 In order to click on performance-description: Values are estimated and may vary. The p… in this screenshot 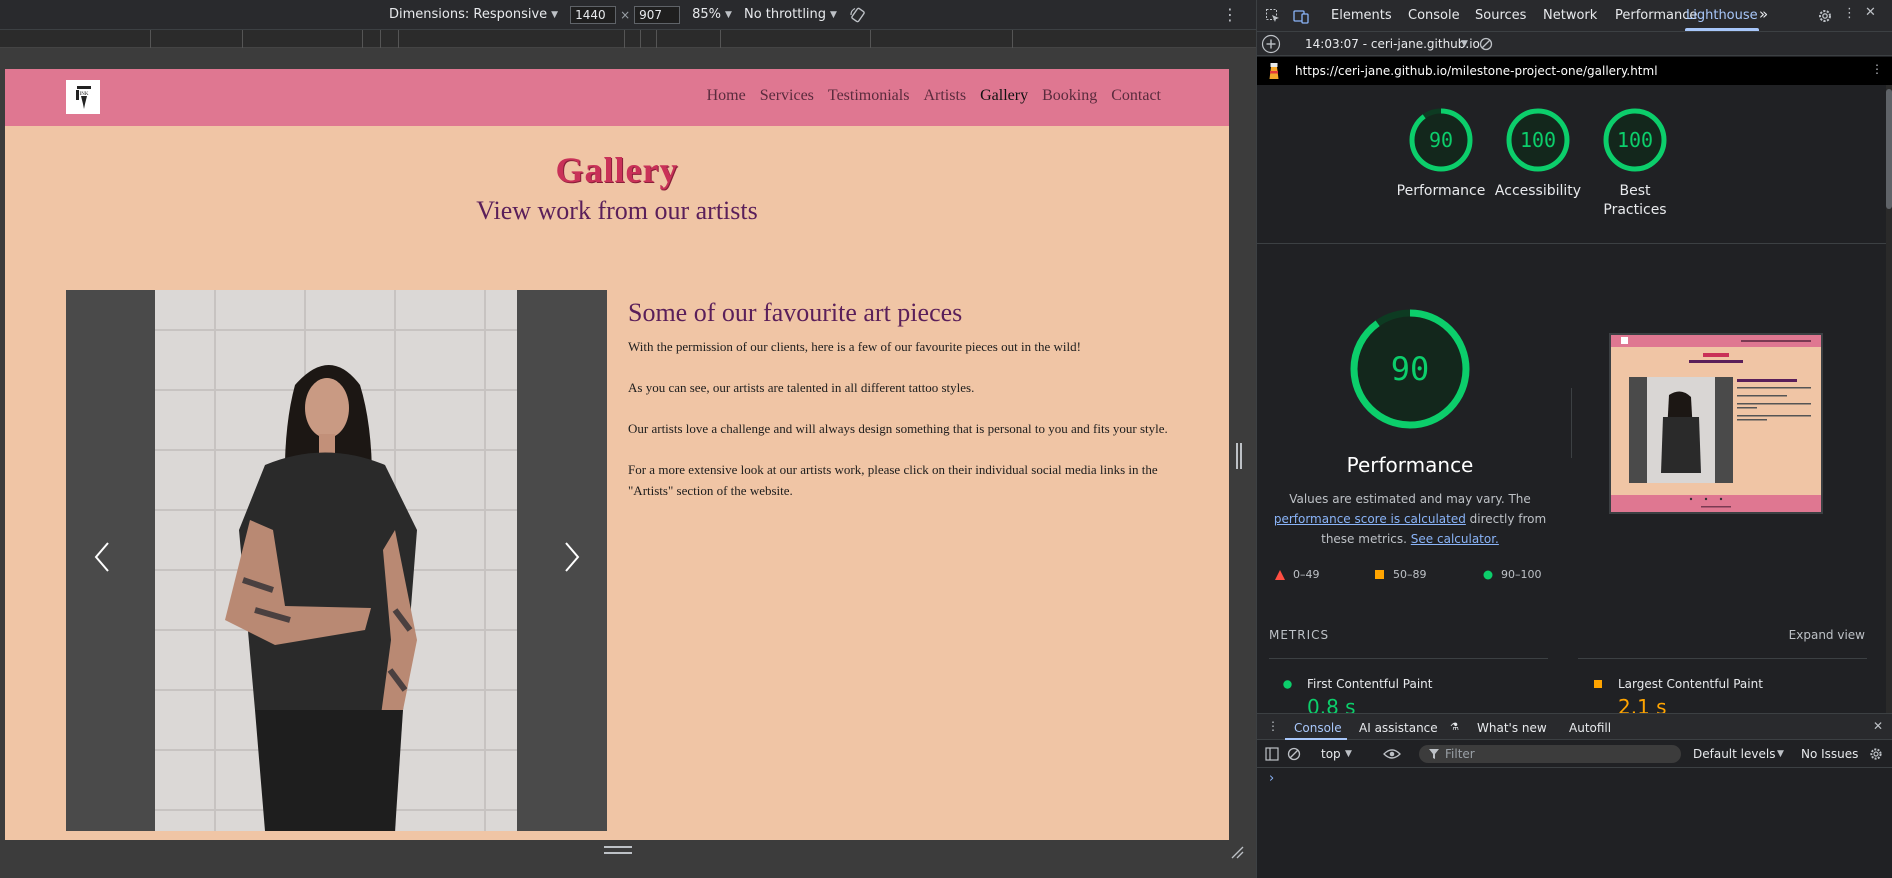, I will do `click(1410, 519)`.